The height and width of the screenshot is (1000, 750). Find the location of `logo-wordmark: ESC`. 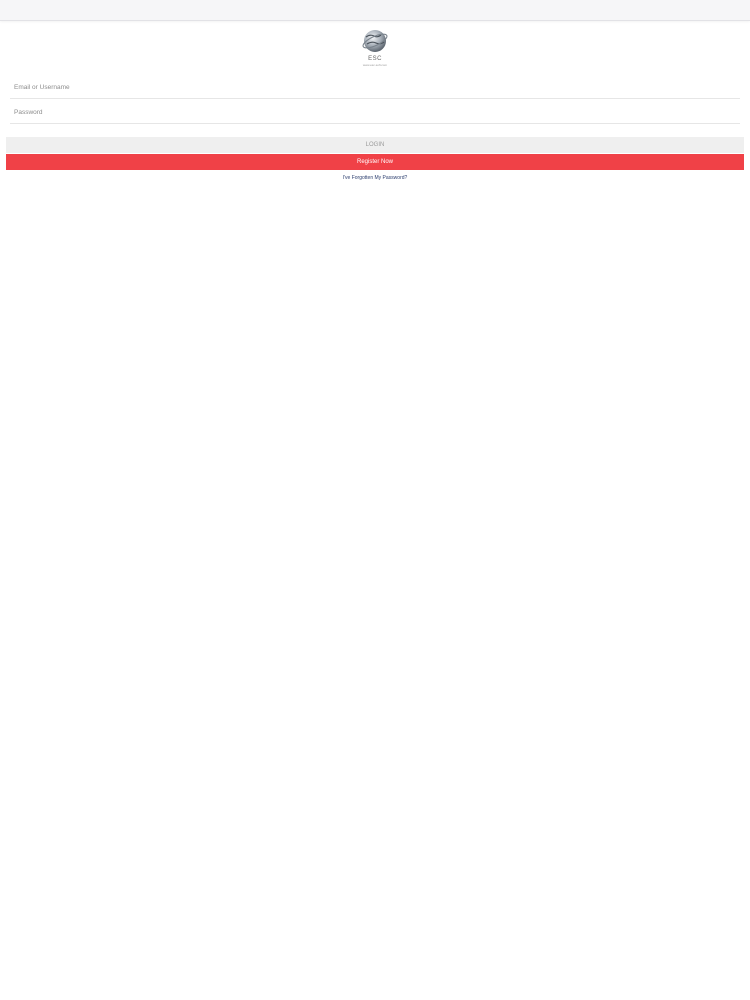

logo-wordmark: ESC is located at coordinates (375, 59).